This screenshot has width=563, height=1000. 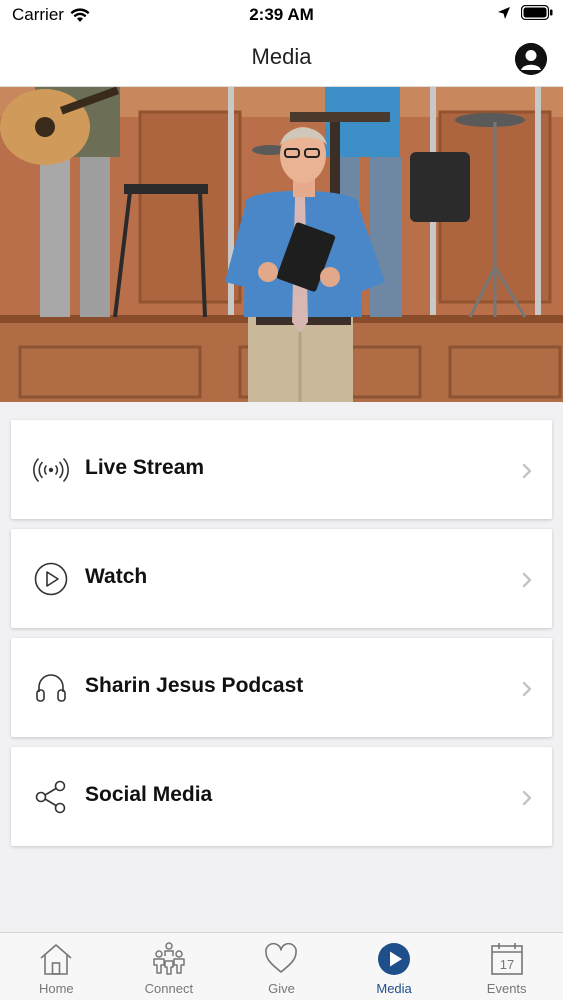 What do you see at coordinates (537, 12) in the screenshot?
I see `battery-icon` at bounding box center [537, 12].